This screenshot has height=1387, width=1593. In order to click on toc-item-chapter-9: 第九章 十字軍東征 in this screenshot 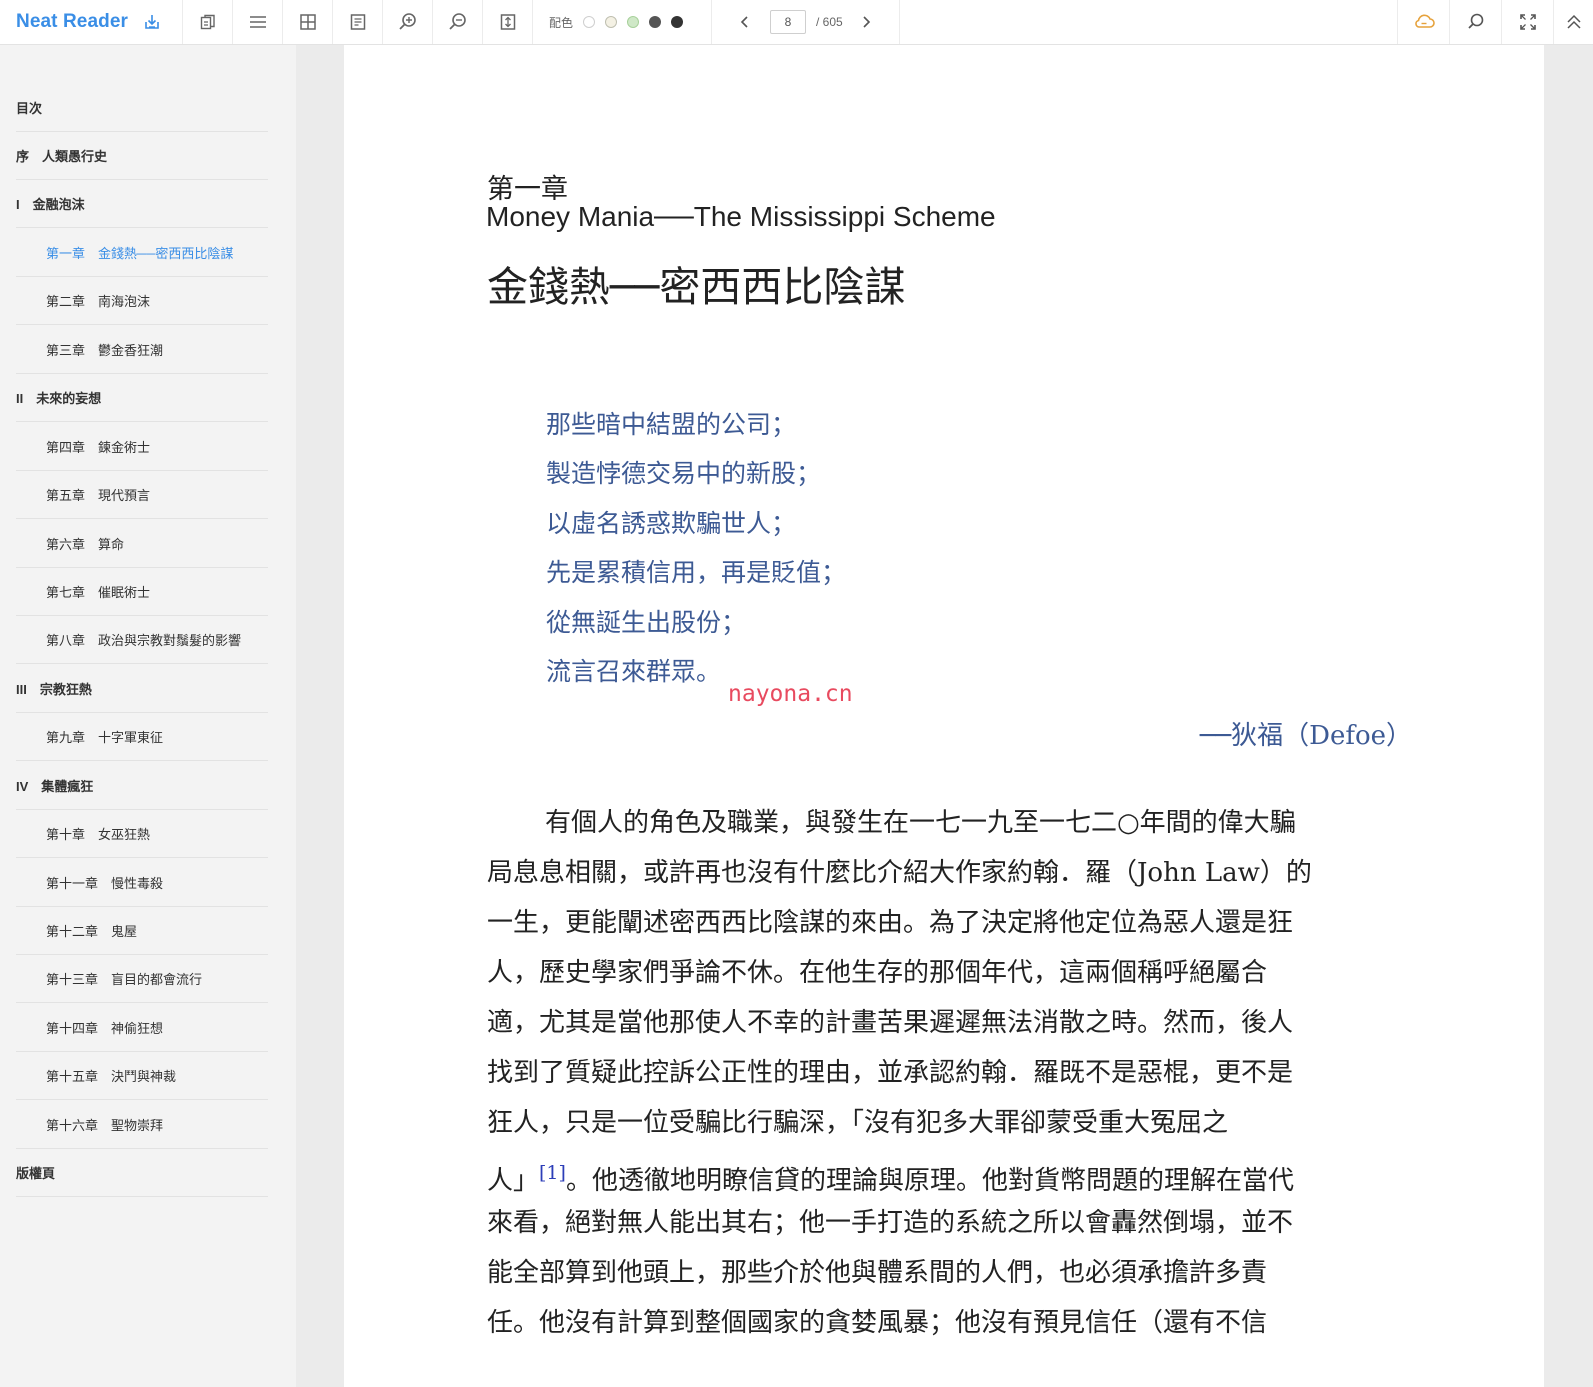, I will do `click(142, 736)`.